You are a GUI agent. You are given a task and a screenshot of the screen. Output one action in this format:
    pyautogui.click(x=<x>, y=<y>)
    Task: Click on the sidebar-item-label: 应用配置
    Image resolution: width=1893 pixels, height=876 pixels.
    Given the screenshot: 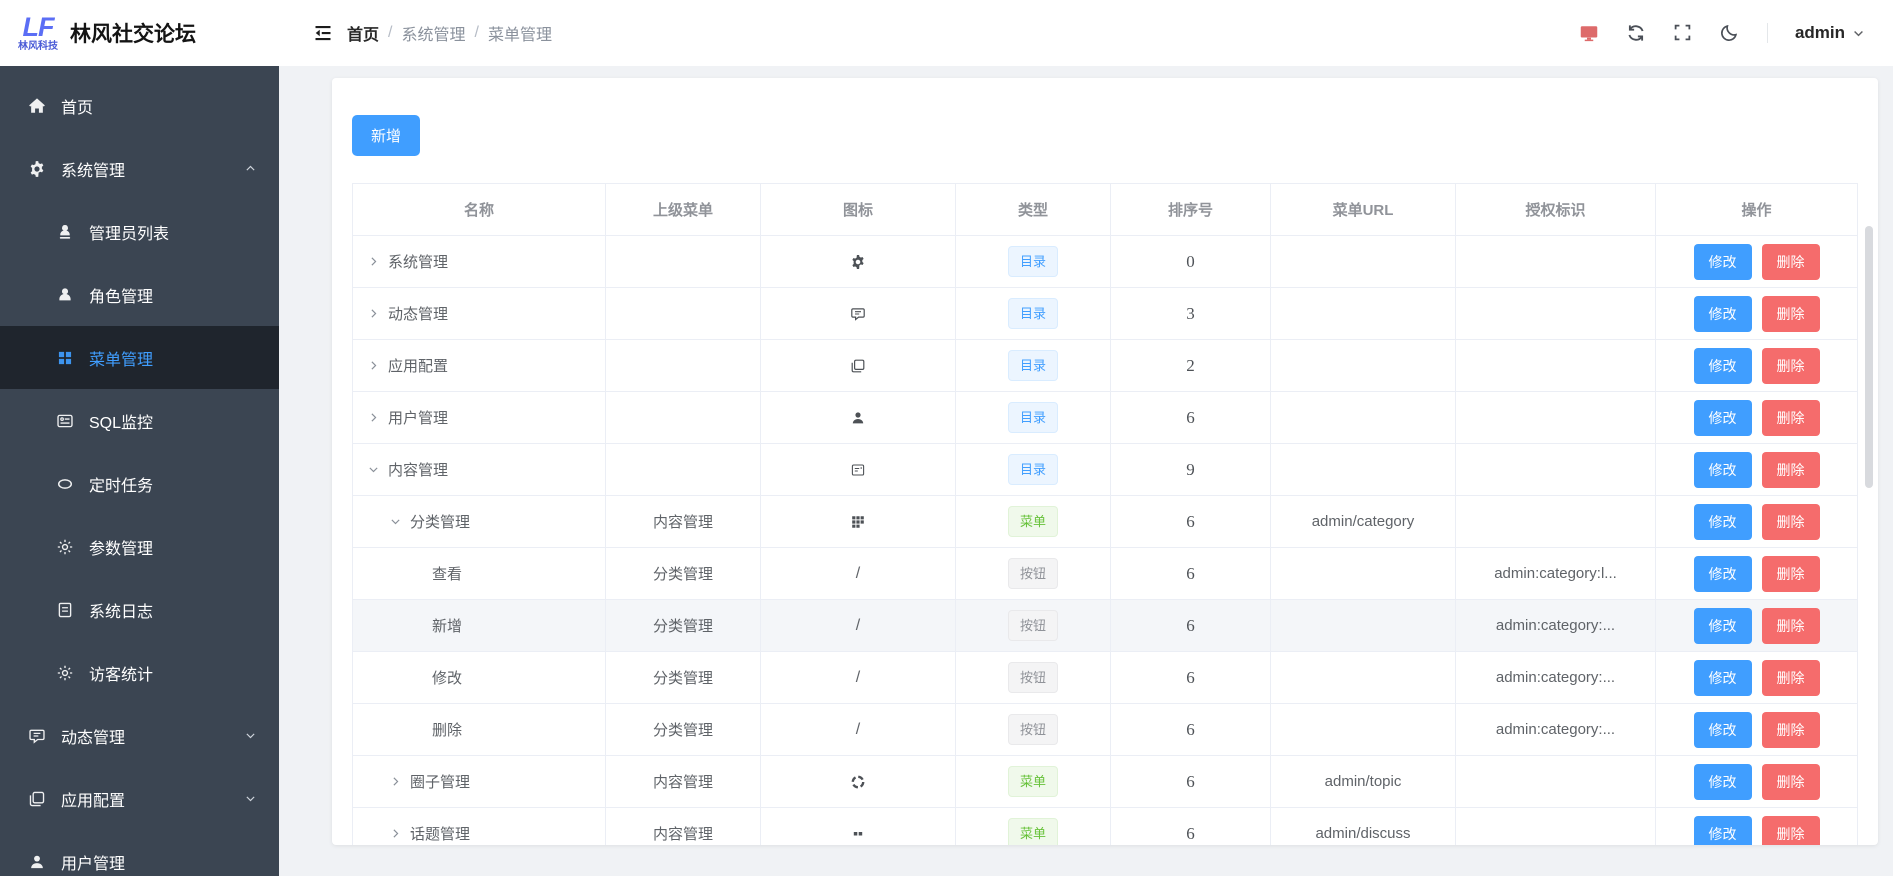 What is the action you would take?
    pyautogui.click(x=93, y=801)
    